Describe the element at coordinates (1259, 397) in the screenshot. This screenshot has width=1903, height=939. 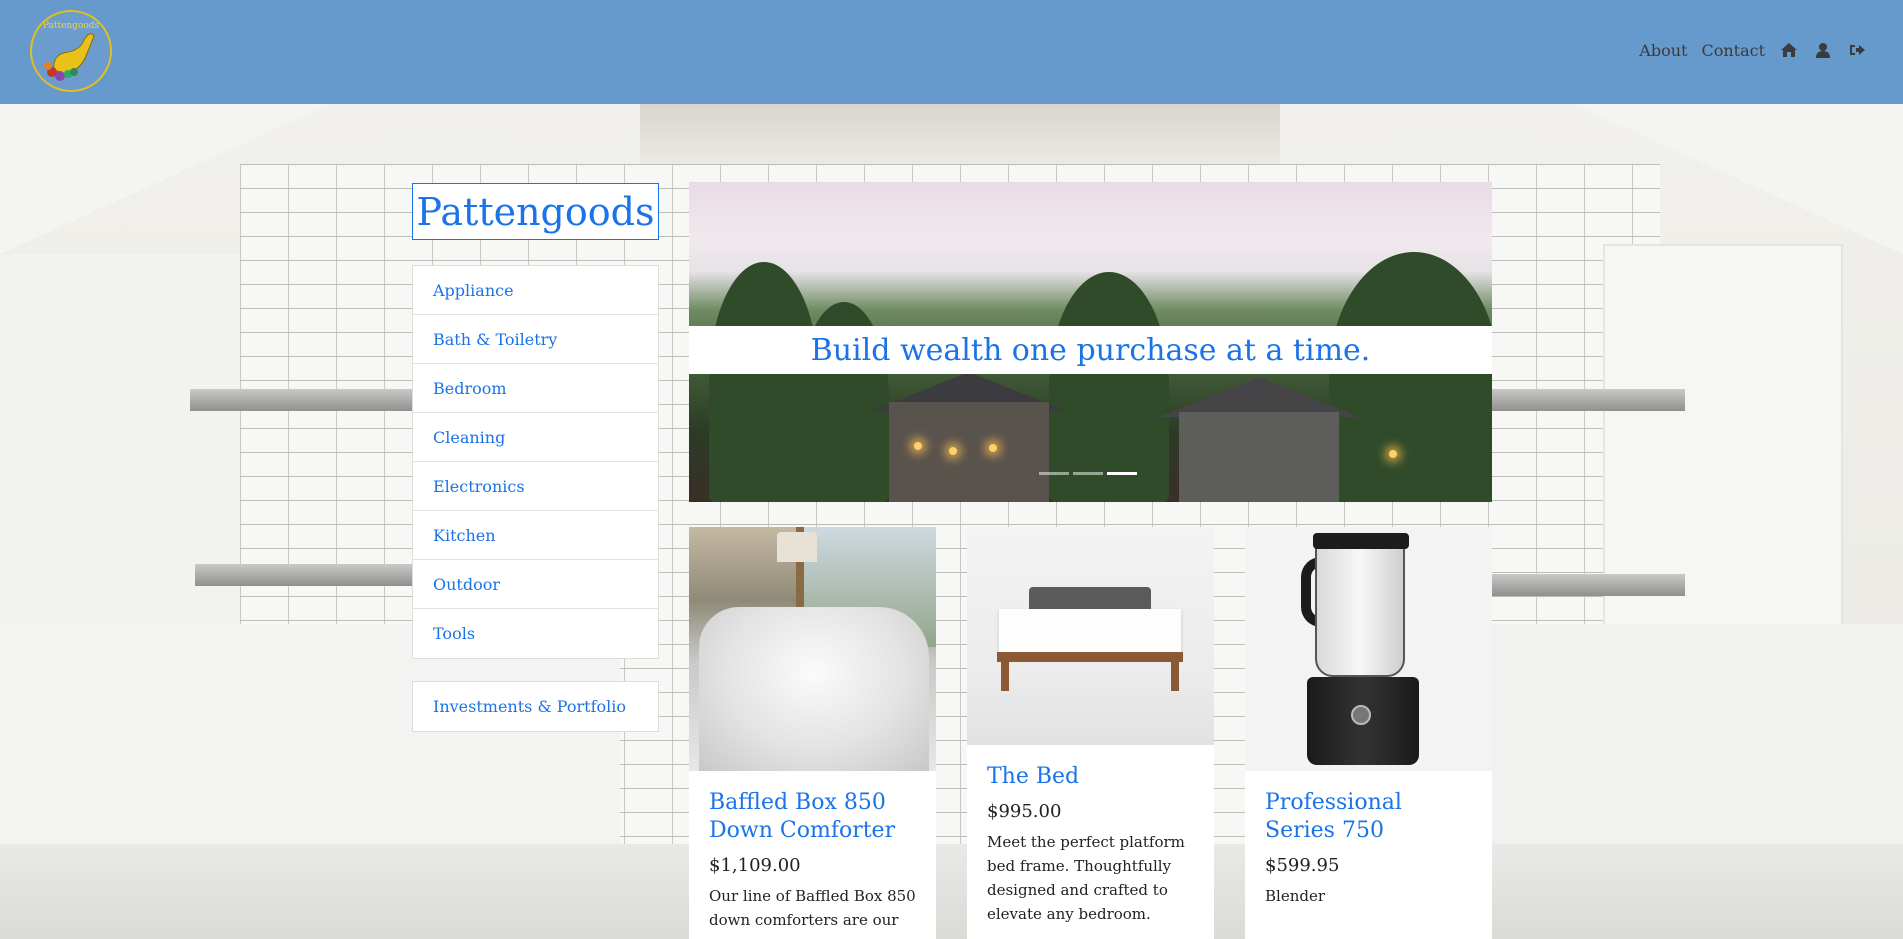
I see `house-roof` at that location.